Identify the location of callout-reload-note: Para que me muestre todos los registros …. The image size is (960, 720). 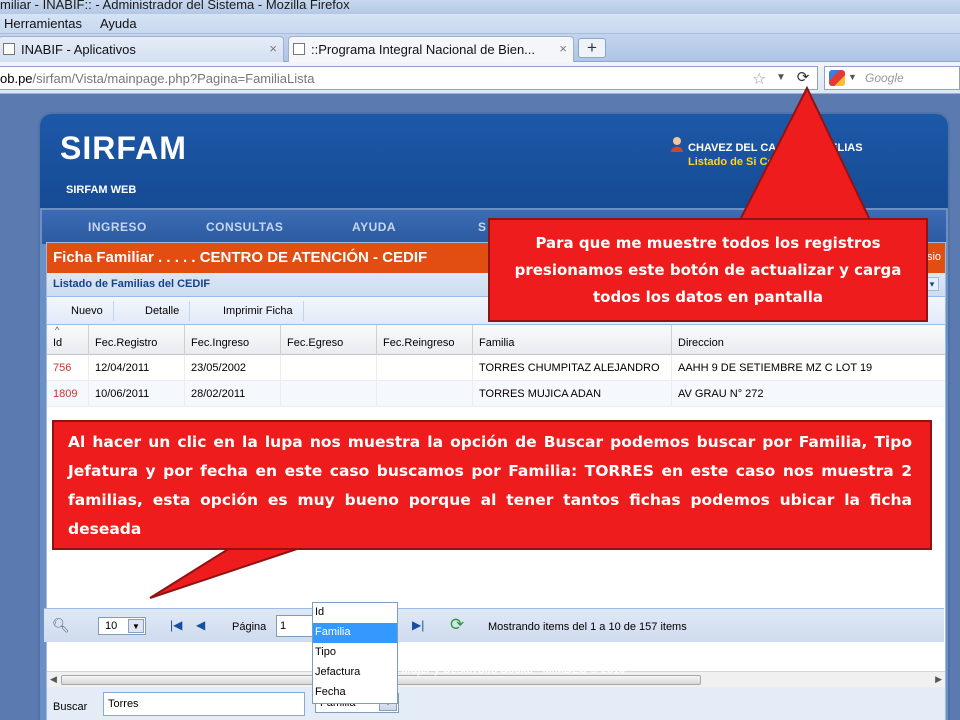
(708, 270).